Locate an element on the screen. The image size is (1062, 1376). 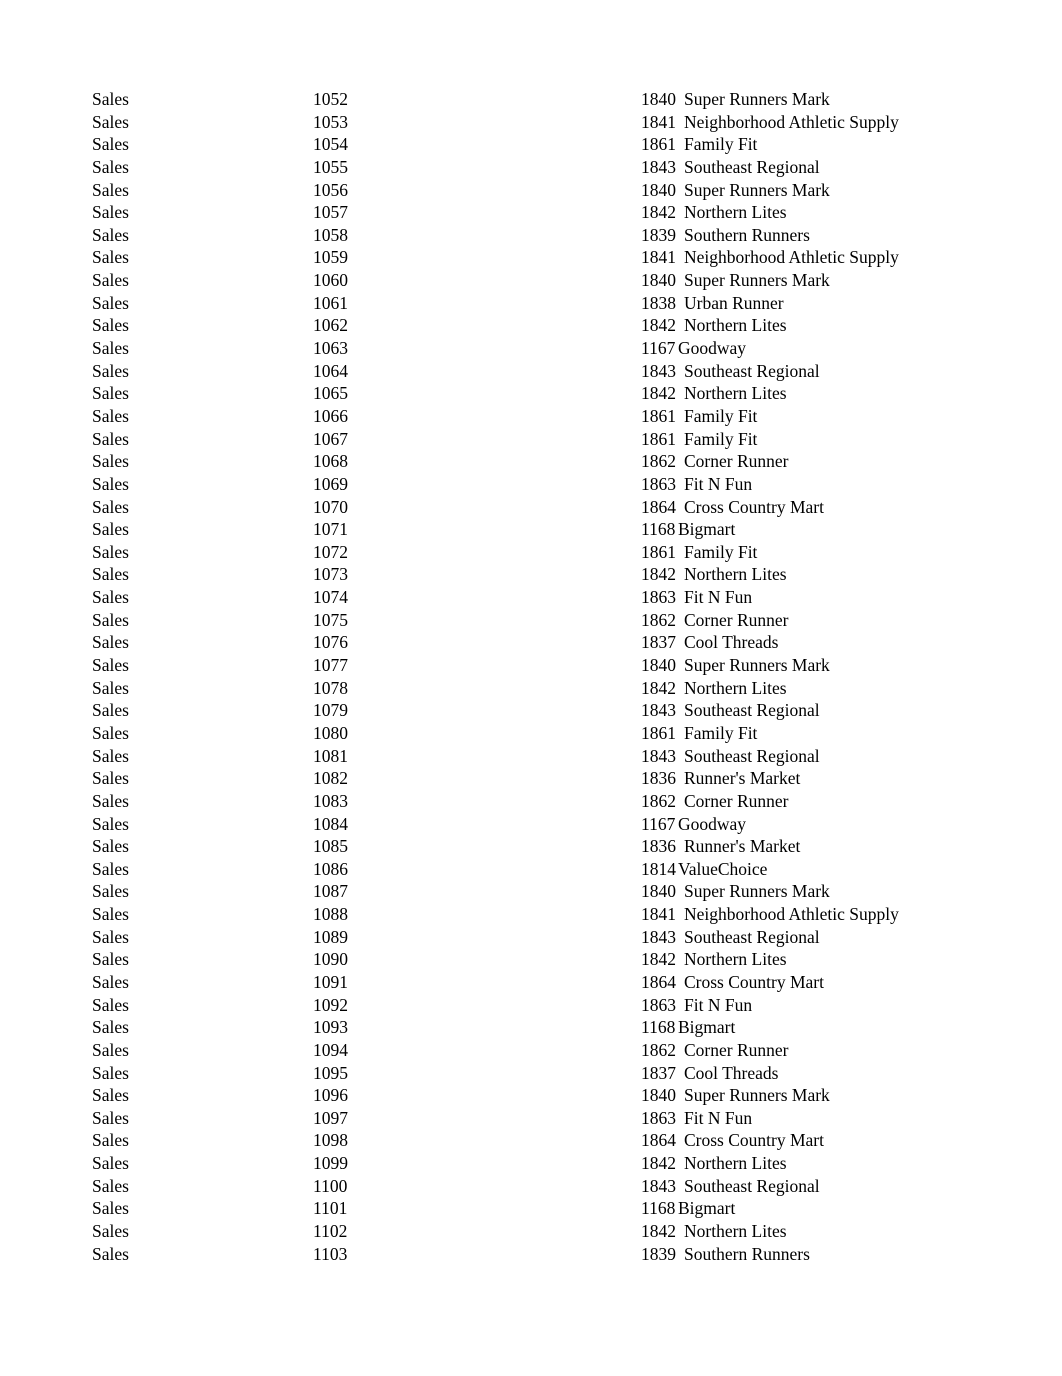
cell-customer-id: 1837 is located at coordinates (658, 642).